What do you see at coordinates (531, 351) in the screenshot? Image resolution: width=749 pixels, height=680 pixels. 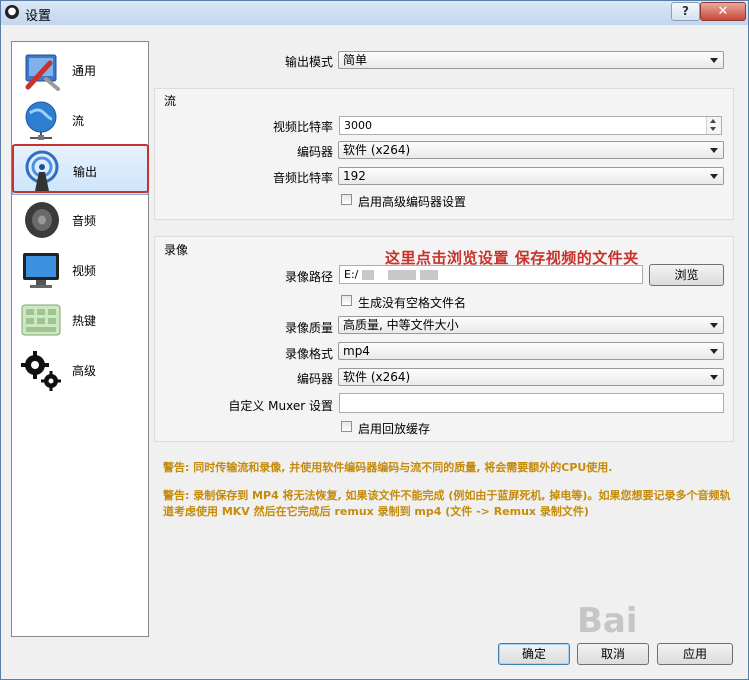 I see `recording-format-select: mp4` at bounding box center [531, 351].